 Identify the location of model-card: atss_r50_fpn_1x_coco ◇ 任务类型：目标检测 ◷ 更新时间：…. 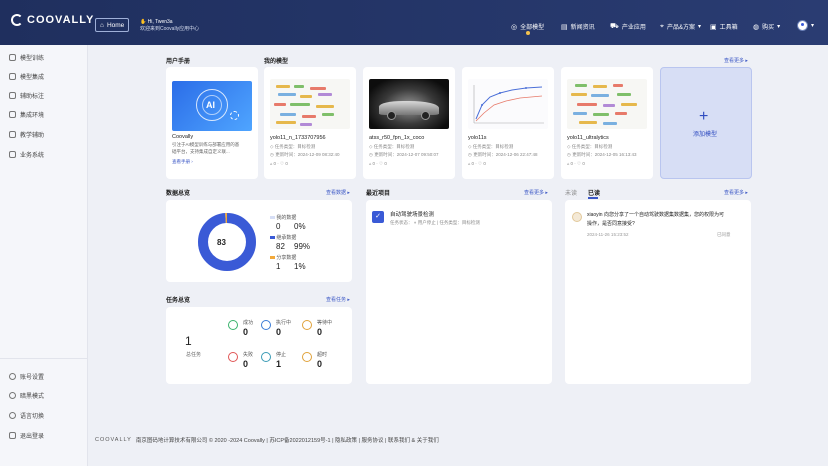
(409, 123).